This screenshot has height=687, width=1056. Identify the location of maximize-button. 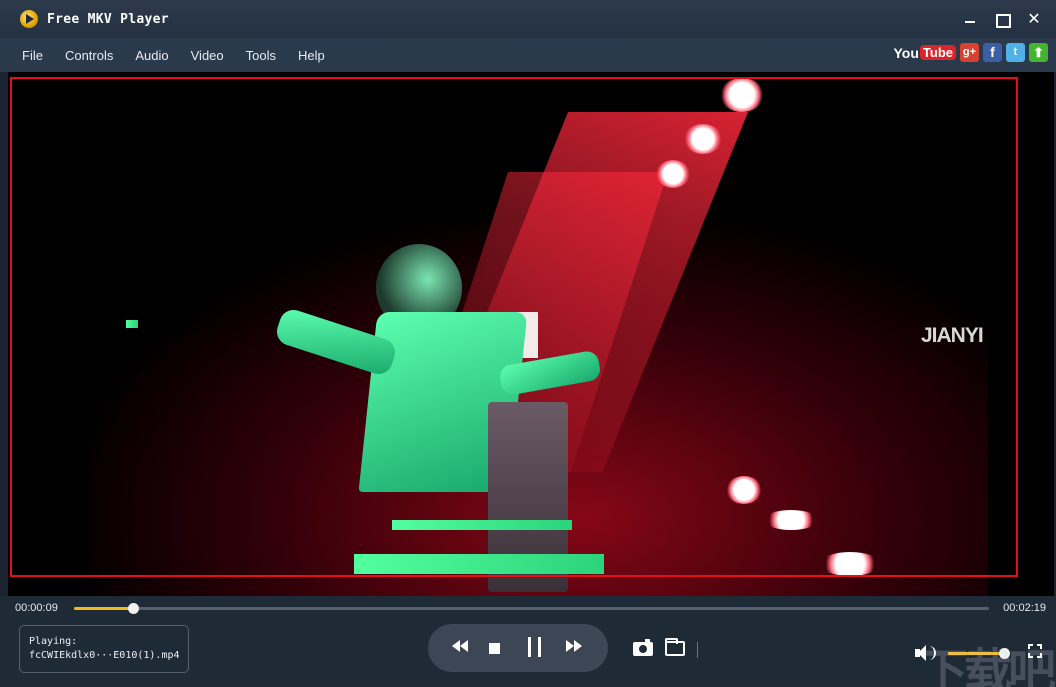
(1002, 19).